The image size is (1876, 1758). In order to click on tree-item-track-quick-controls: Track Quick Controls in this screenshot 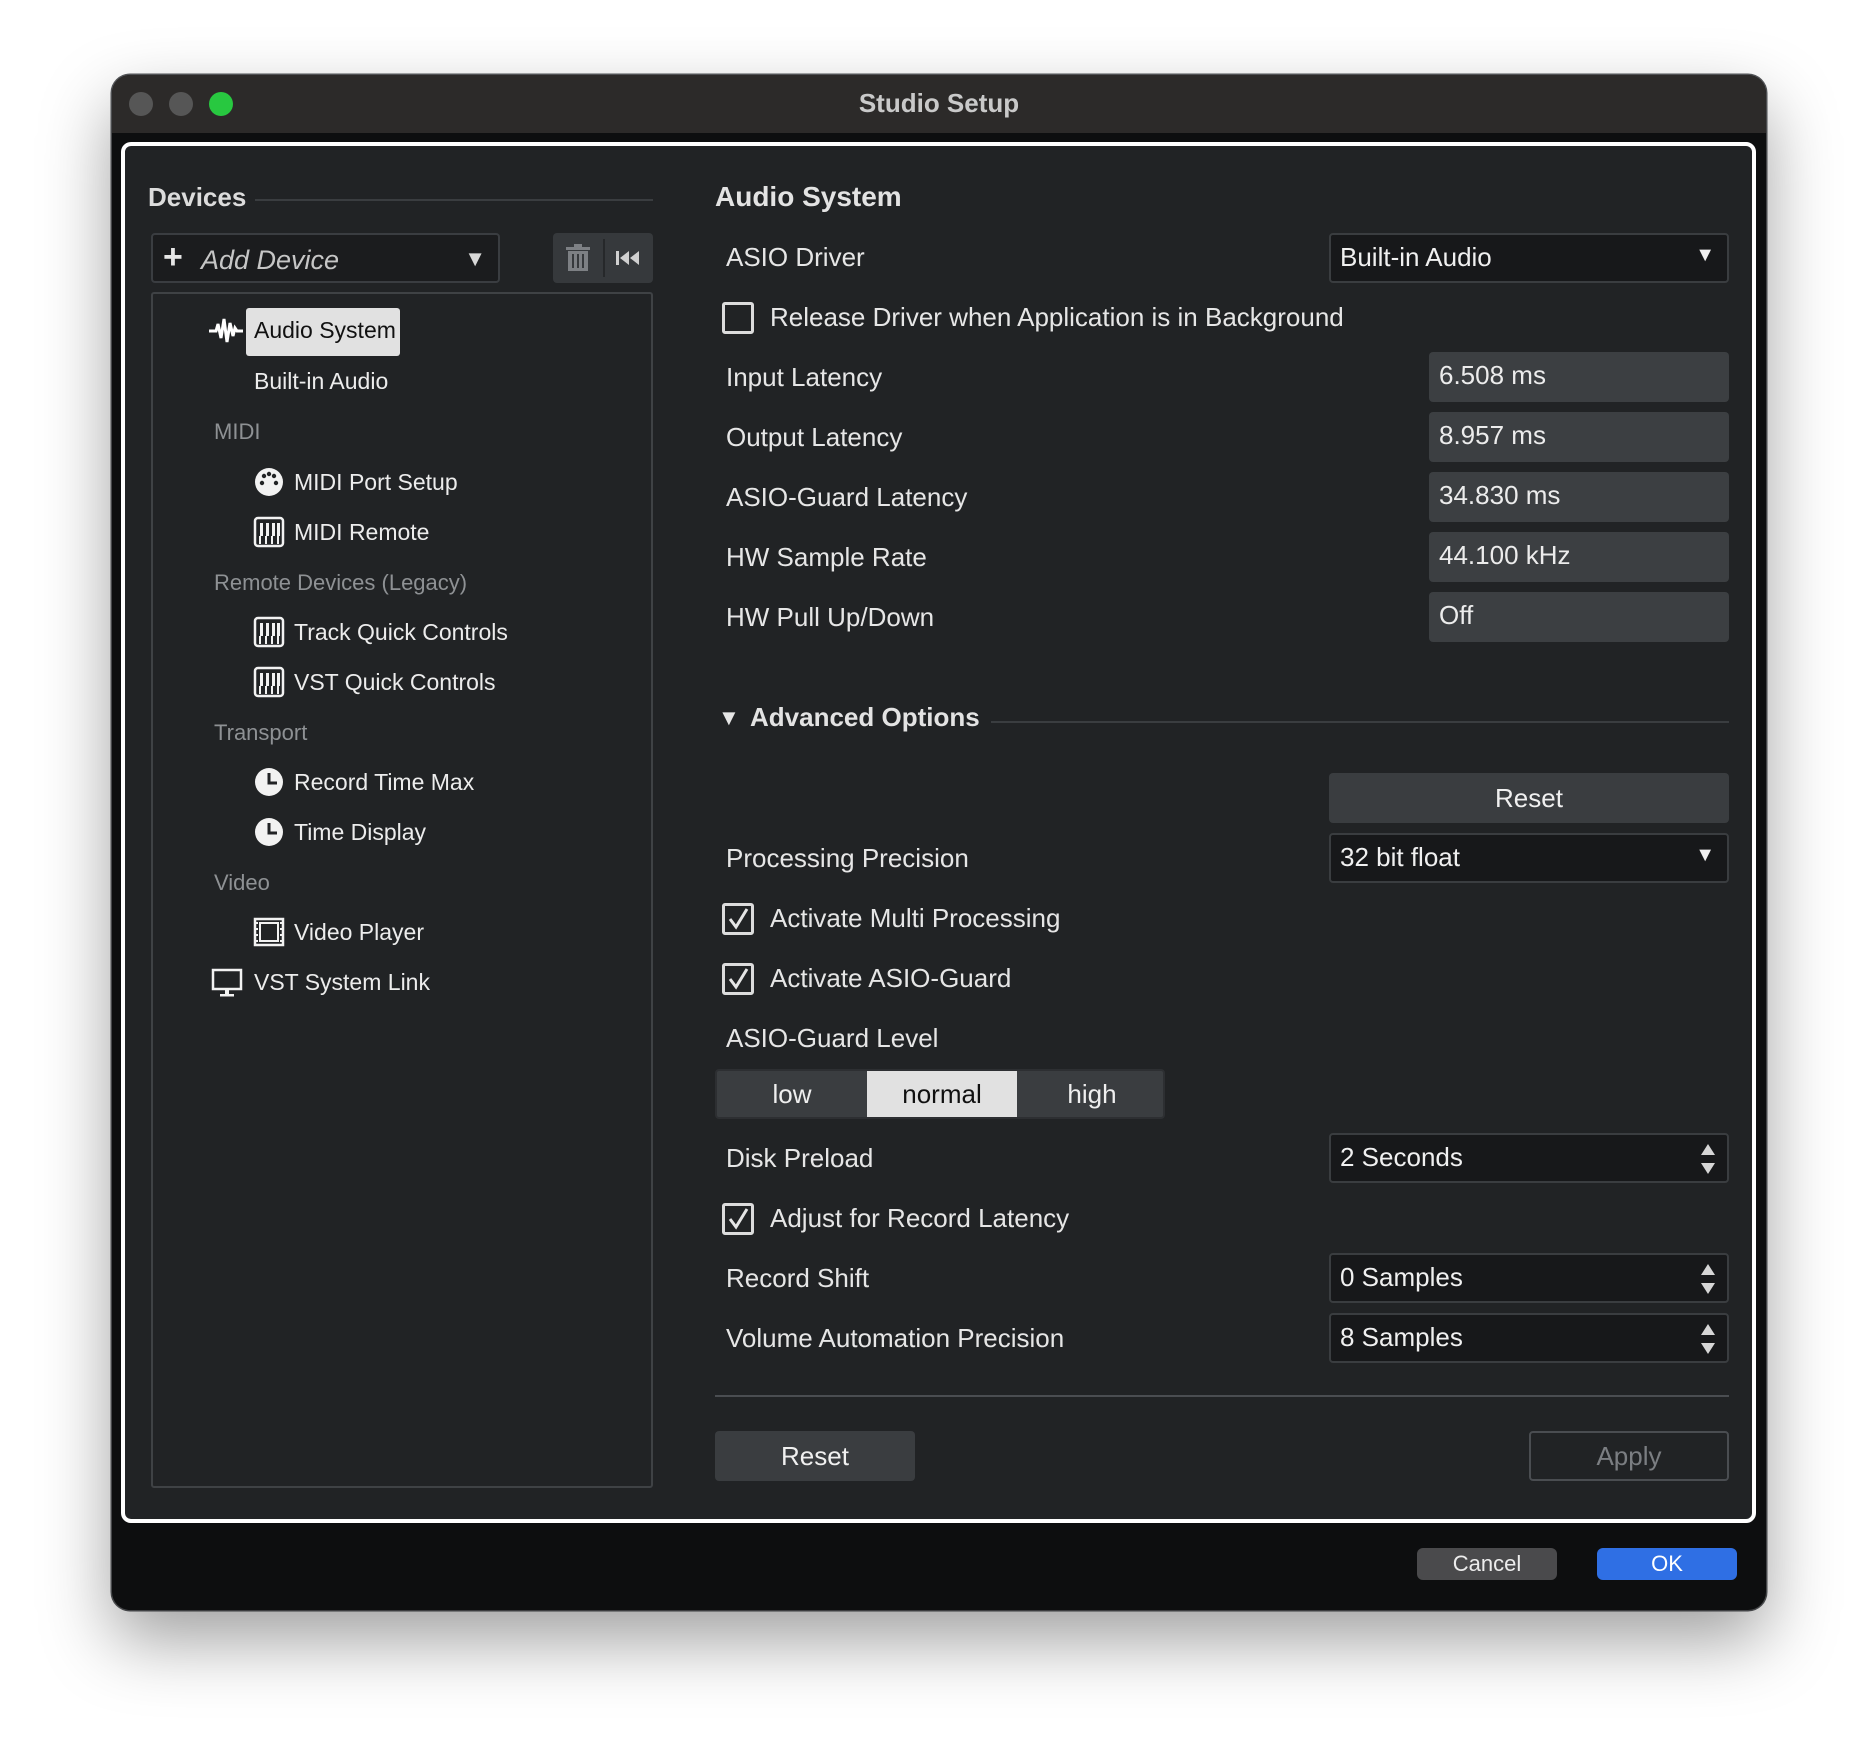, I will do `click(401, 632)`.